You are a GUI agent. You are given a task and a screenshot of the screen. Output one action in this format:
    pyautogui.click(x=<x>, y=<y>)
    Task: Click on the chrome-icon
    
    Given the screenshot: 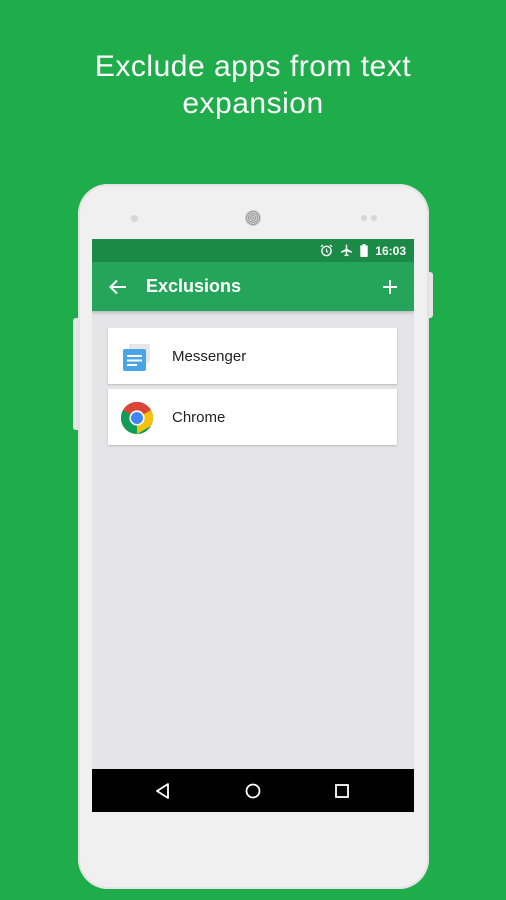 What is the action you would take?
    pyautogui.click(x=137, y=418)
    